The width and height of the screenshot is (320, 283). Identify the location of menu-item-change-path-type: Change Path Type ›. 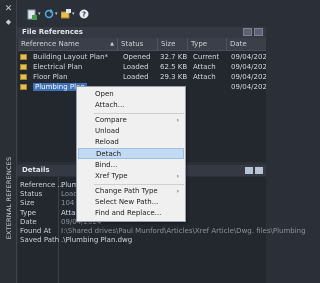
(131, 191).